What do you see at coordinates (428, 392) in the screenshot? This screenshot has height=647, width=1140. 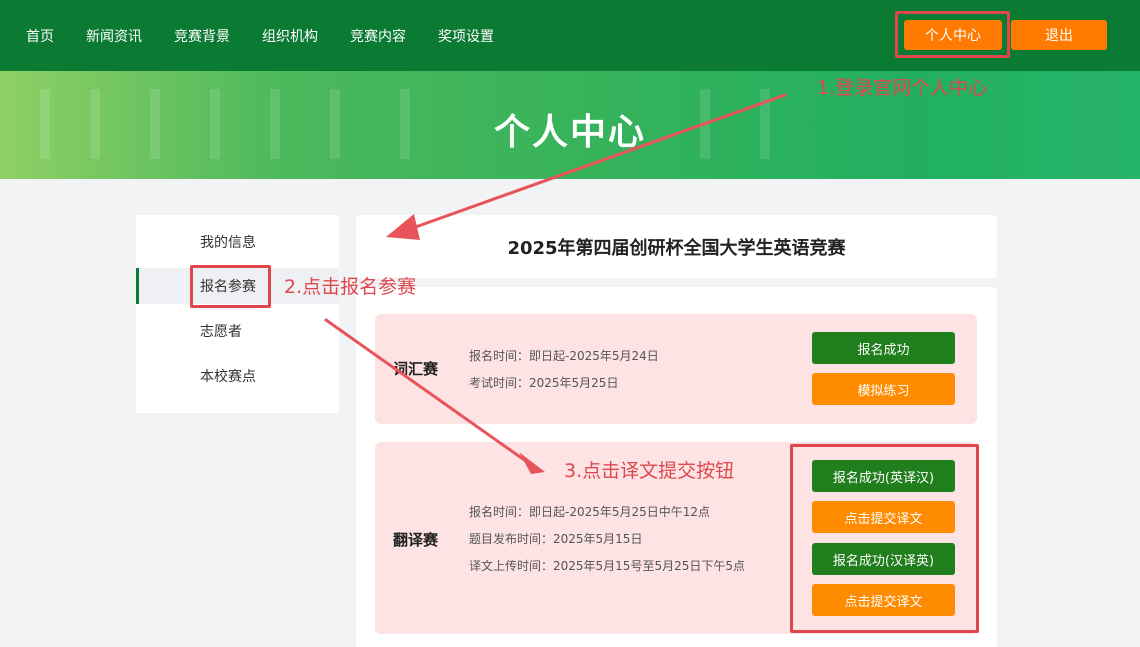 I see `arrow-2-line` at bounding box center [428, 392].